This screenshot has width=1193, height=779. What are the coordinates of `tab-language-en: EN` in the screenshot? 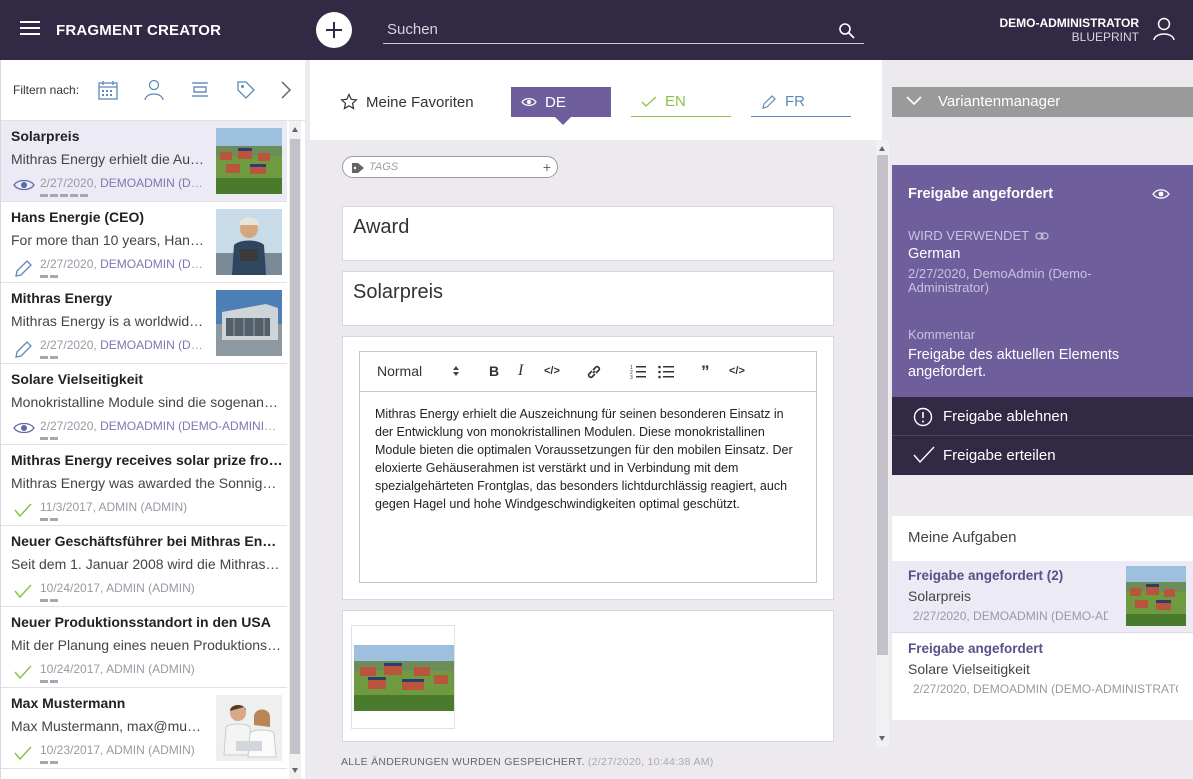 It's located at (681, 102).